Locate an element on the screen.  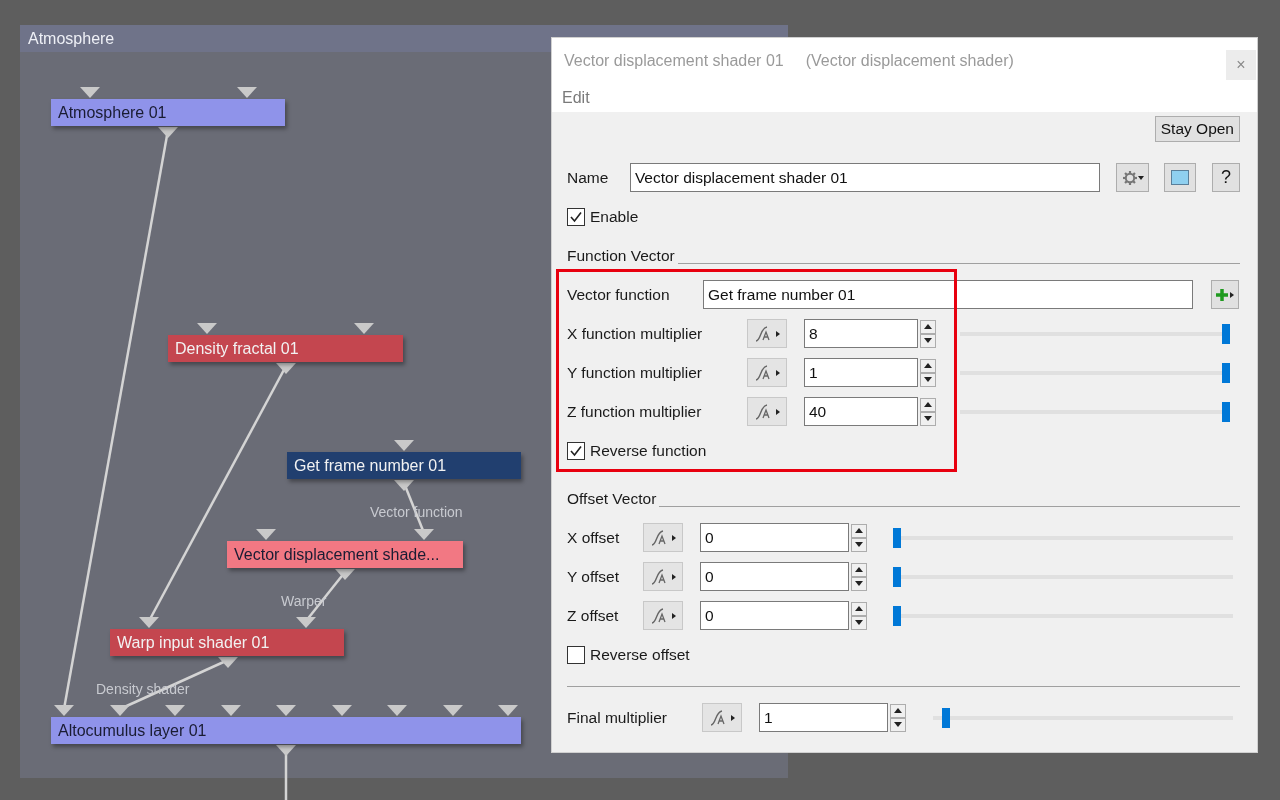
preview-button is located at coordinates (1180, 177).